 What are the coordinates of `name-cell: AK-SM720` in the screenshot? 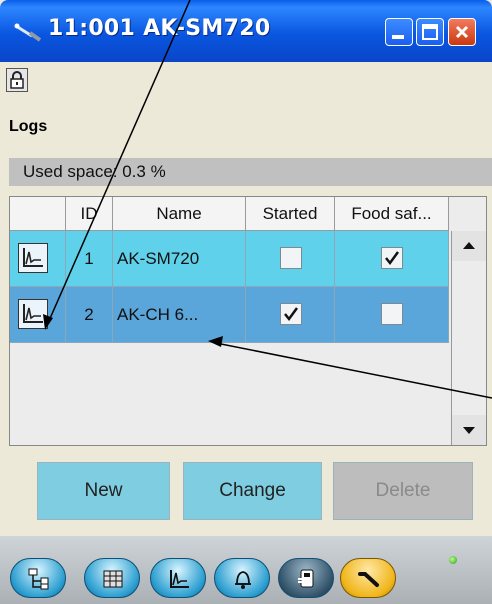 It's located at (179, 259).